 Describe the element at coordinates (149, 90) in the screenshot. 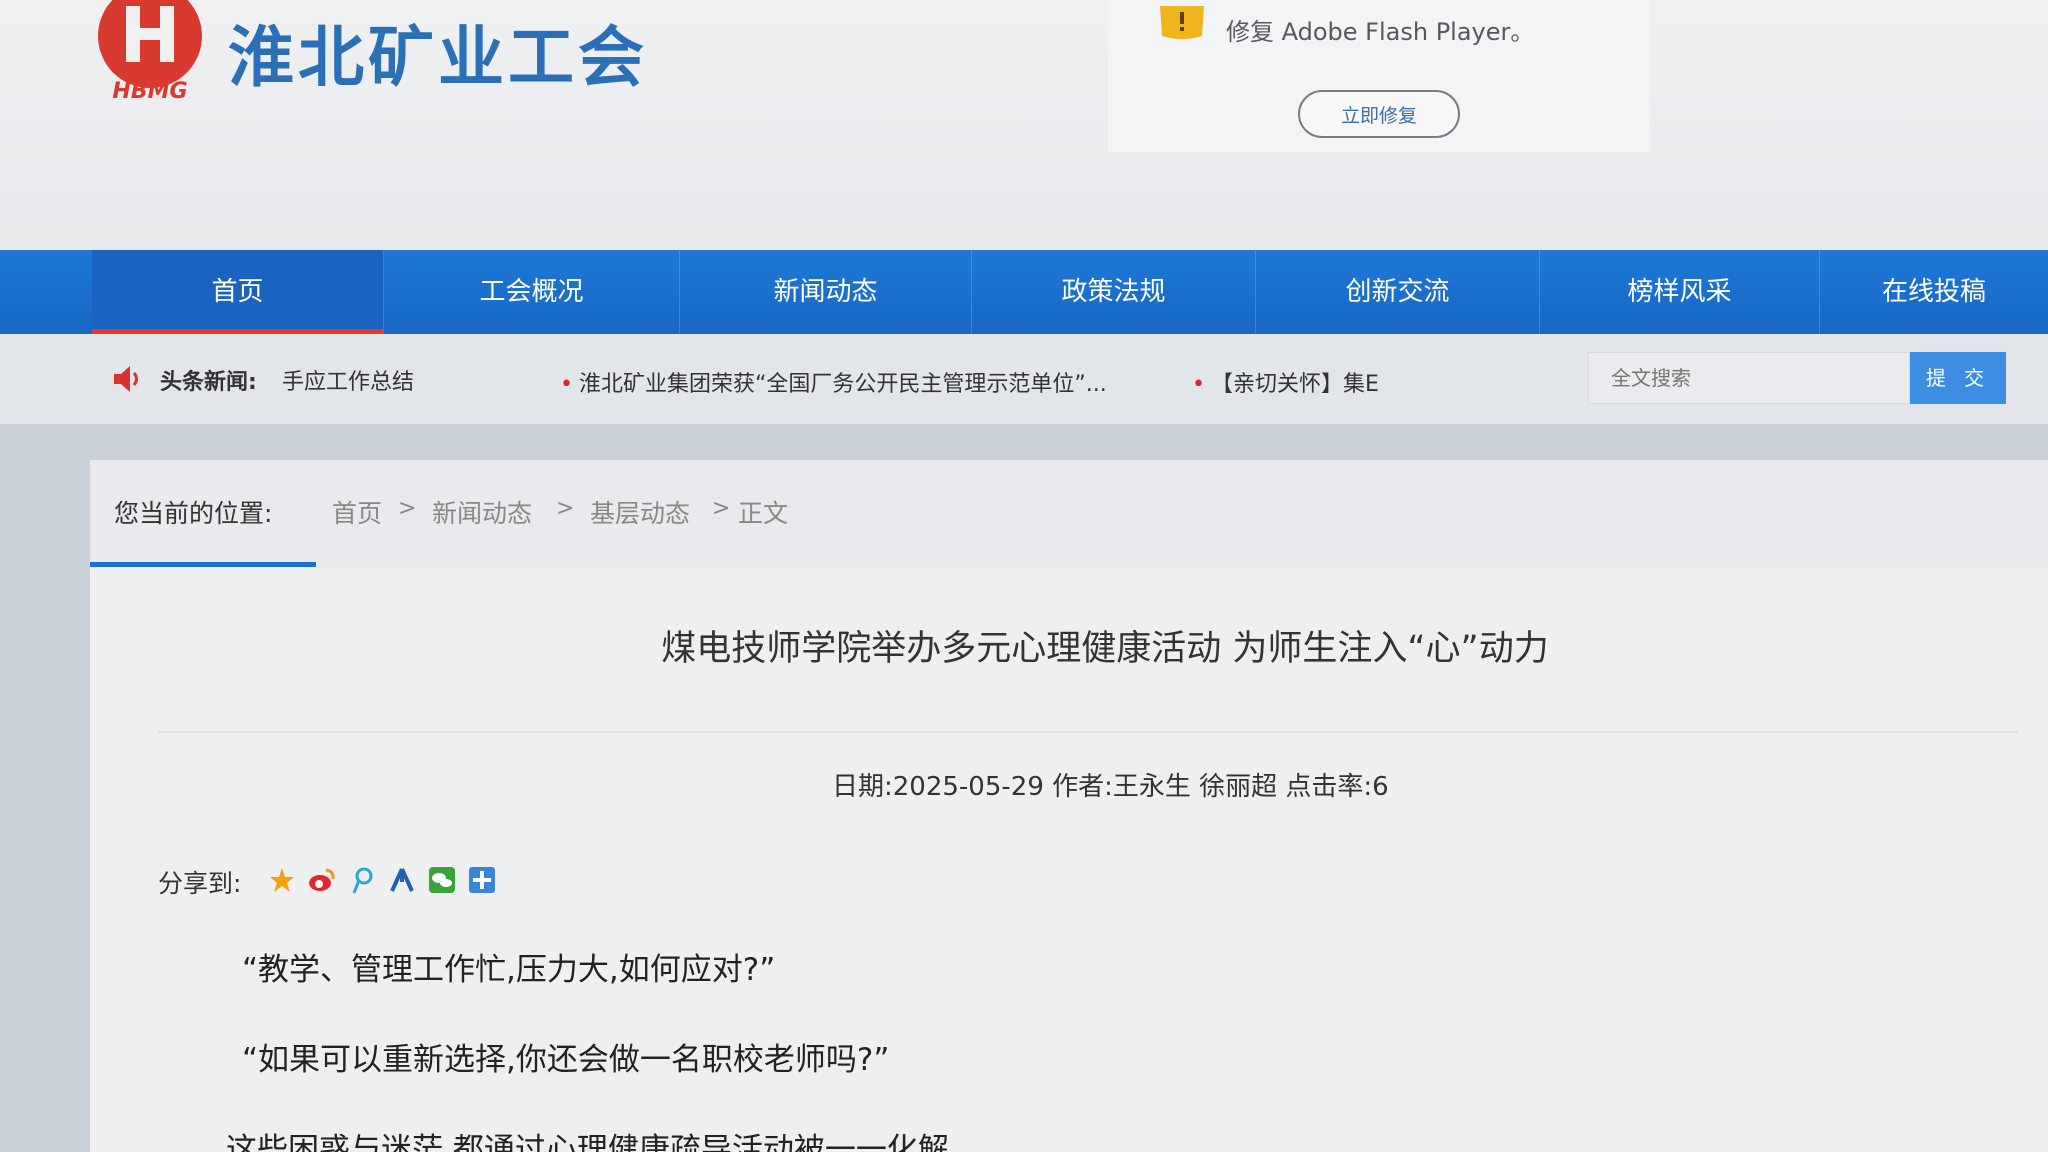

I see `logo-text: HBMG` at that location.